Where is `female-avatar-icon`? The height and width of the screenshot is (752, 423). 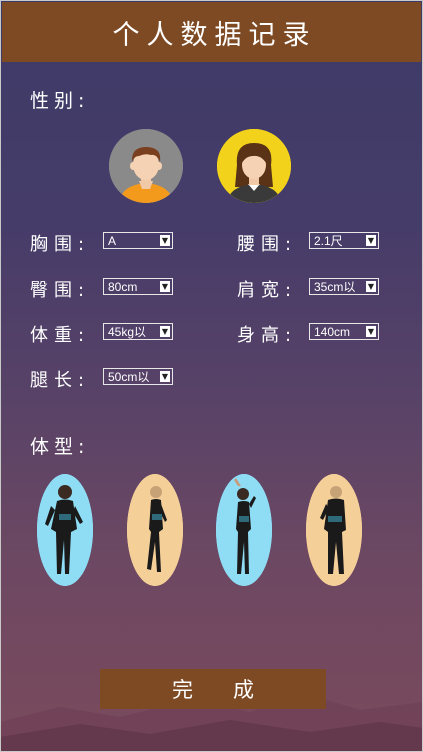 female-avatar-icon is located at coordinates (254, 166).